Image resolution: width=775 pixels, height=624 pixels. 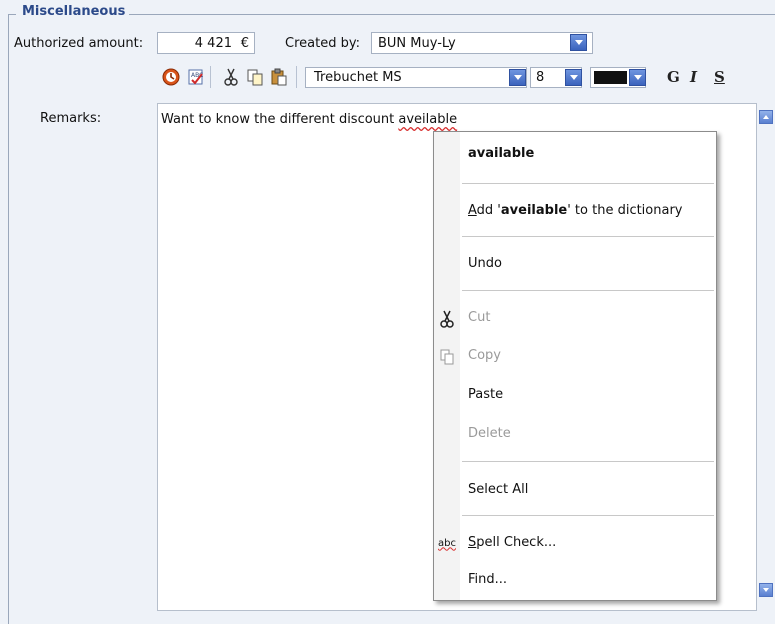 What do you see at coordinates (322, 43) in the screenshot?
I see `created-by-label: Created by:` at bounding box center [322, 43].